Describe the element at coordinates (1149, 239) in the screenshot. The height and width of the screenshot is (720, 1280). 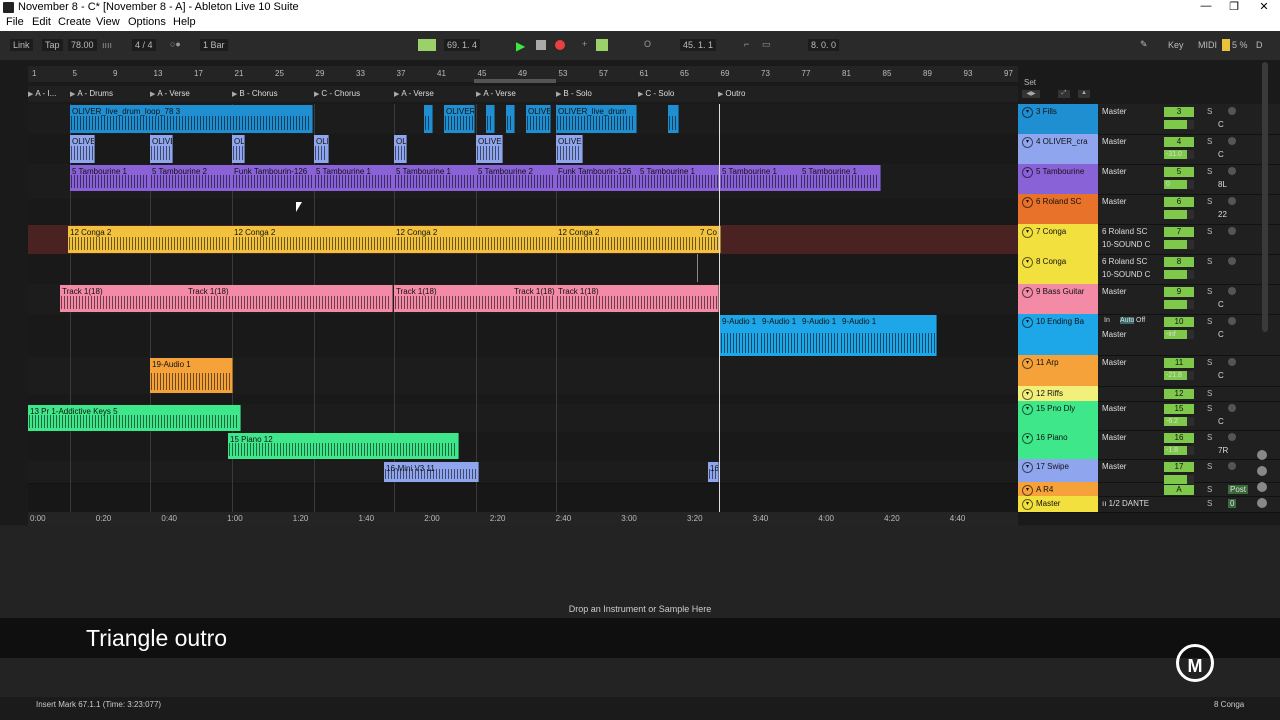
I see `track-header: ▾ 7 Conga 6 Roland SC 10-SOUND C 7 S` at that location.